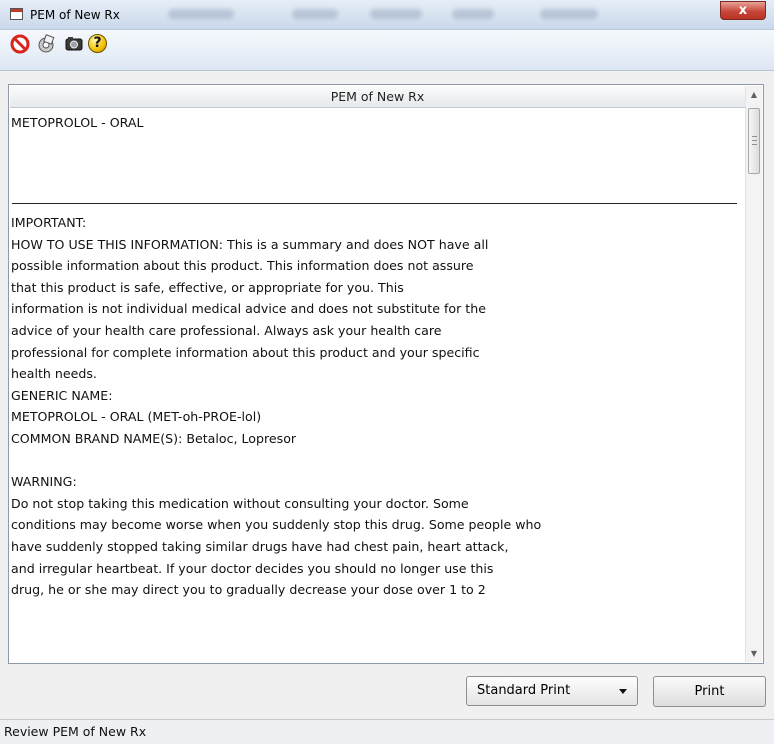 This screenshot has width=774, height=744. Describe the element at coordinates (136, 417) in the screenshot. I see `document-line: METOPROLOL - ORAL (MET-oh-PROE-lol)` at that location.